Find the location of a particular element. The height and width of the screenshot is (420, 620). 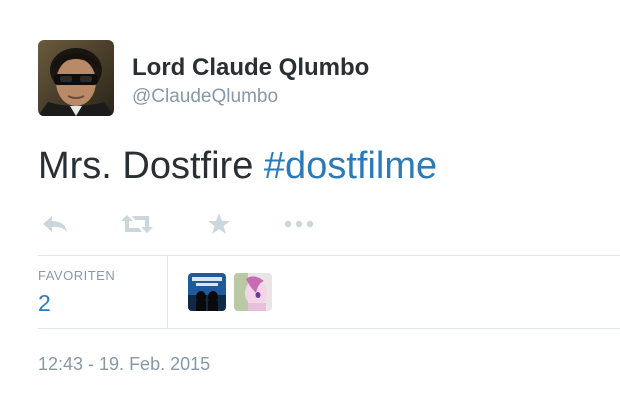

reply-button is located at coordinates (55, 224).